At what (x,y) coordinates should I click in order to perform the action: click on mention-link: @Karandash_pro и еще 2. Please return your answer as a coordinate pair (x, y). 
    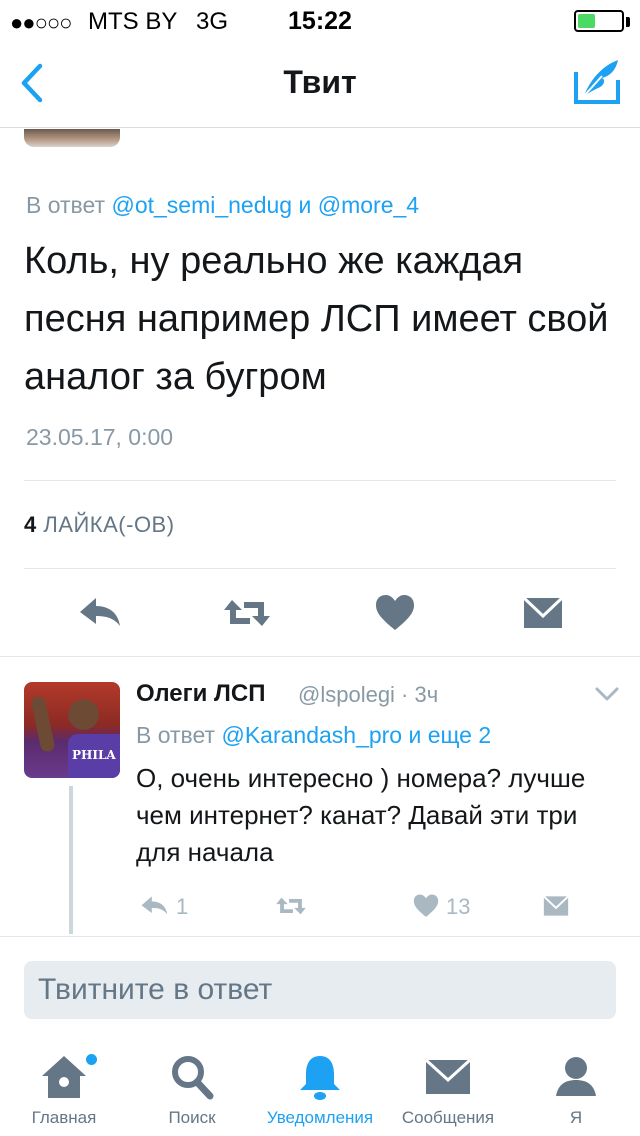
    Looking at the image, I should click on (356, 735).